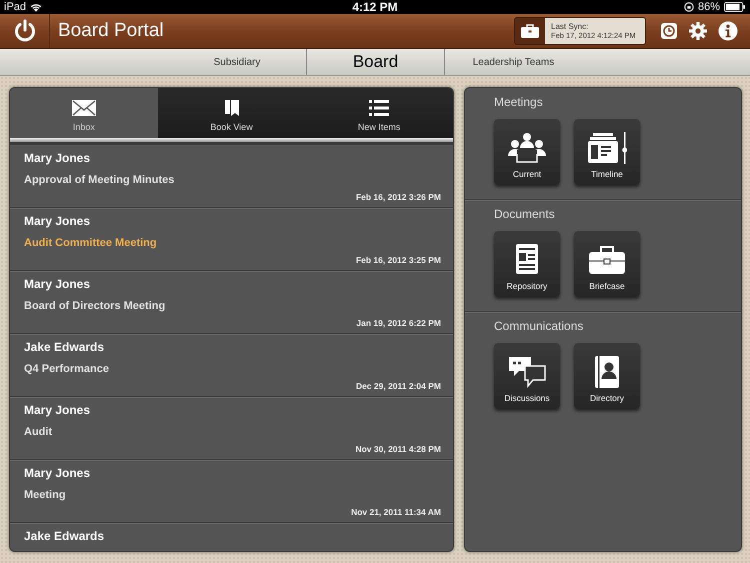 Image resolution: width=750 pixels, height=563 pixels. What do you see at coordinates (84, 108) in the screenshot?
I see `envelope-icon` at bounding box center [84, 108].